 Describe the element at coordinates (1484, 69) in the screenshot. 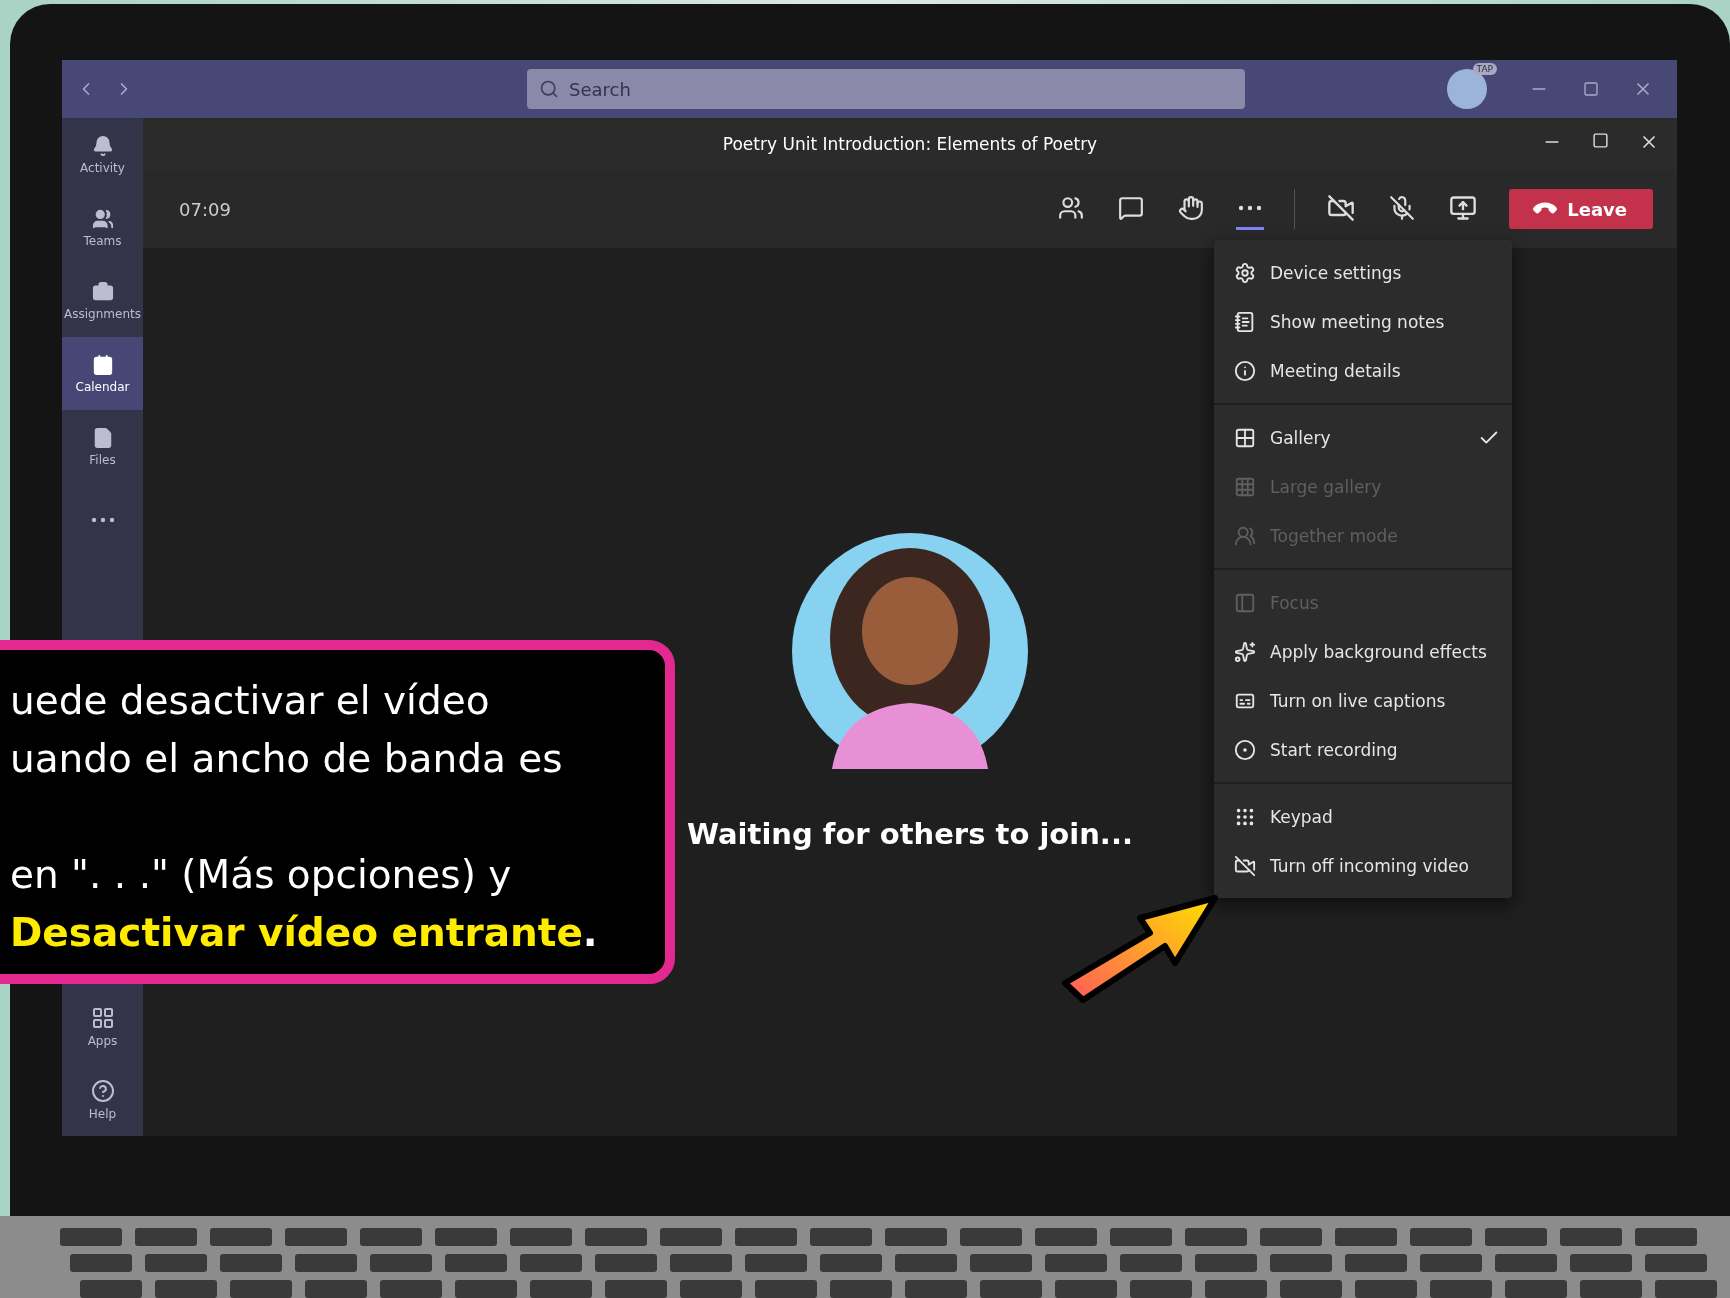

I see `avatar-badge: TAP` at that location.